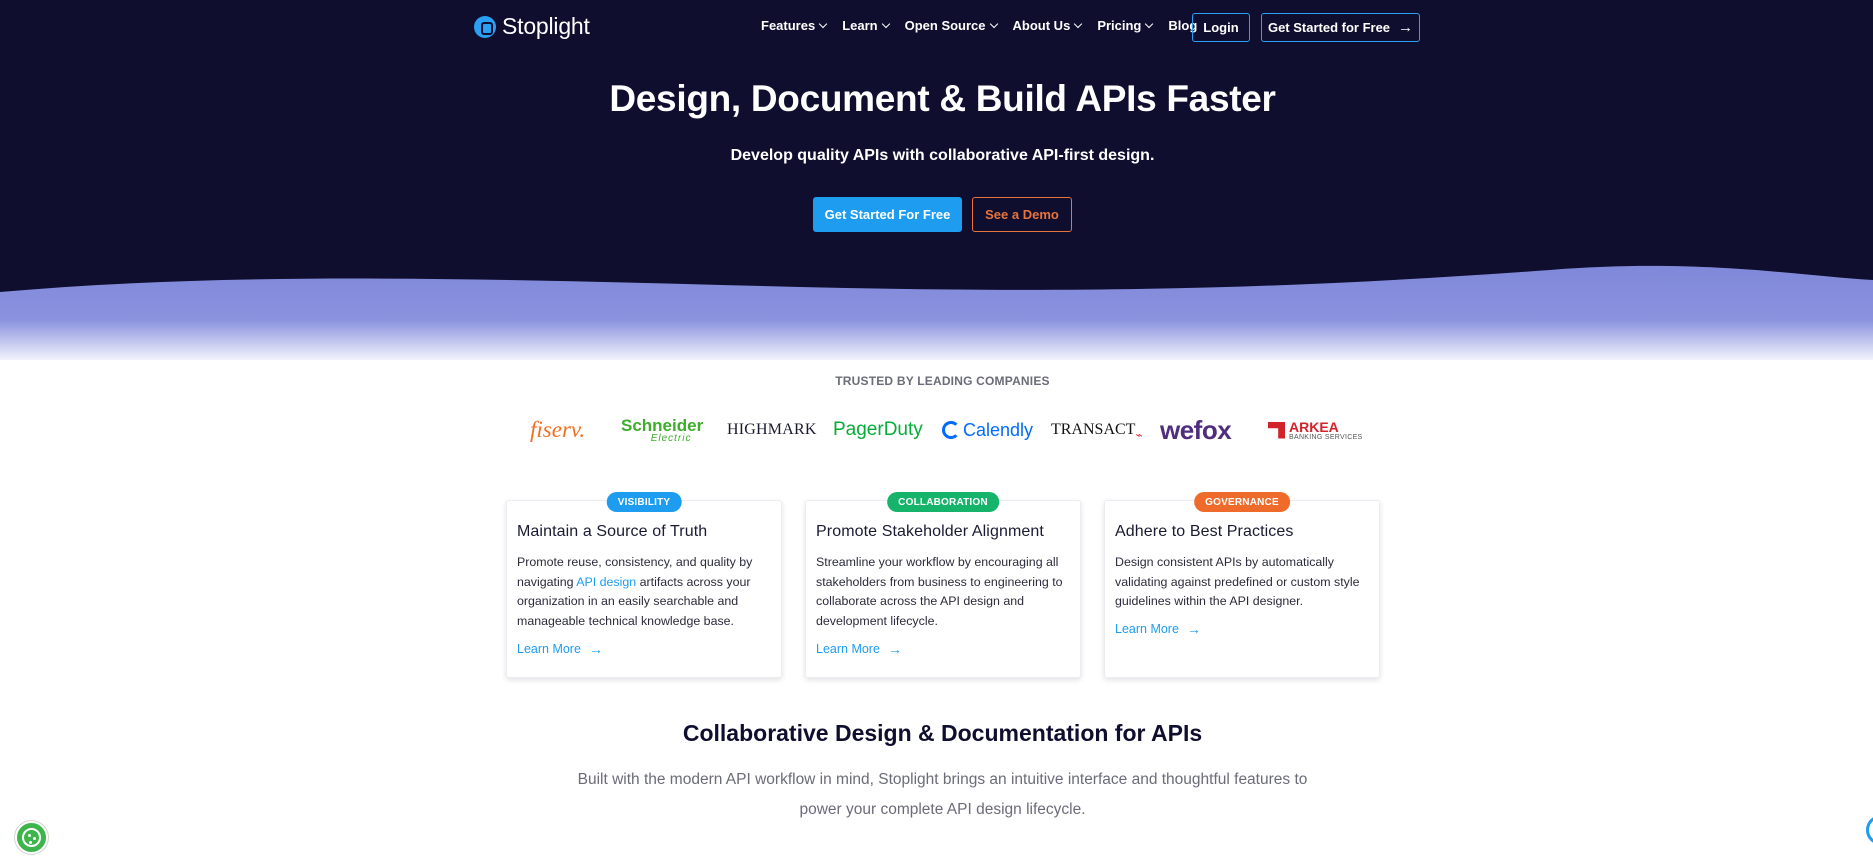  Describe the element at coordinates (860, 25) in the screenshot. I see `nav-item-label: Learn` at that location.